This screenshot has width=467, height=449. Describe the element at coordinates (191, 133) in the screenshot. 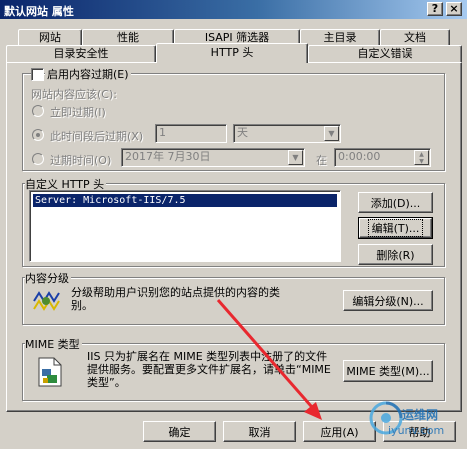

I see `expire-after-value-field: 1` at that location.